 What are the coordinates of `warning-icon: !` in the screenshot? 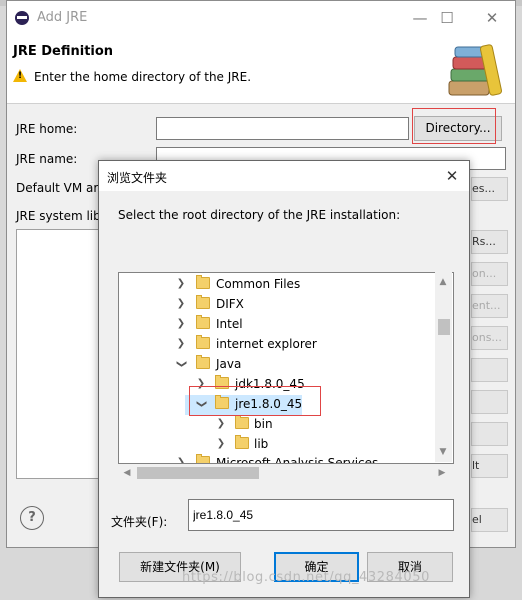 It's located at (20, 75).